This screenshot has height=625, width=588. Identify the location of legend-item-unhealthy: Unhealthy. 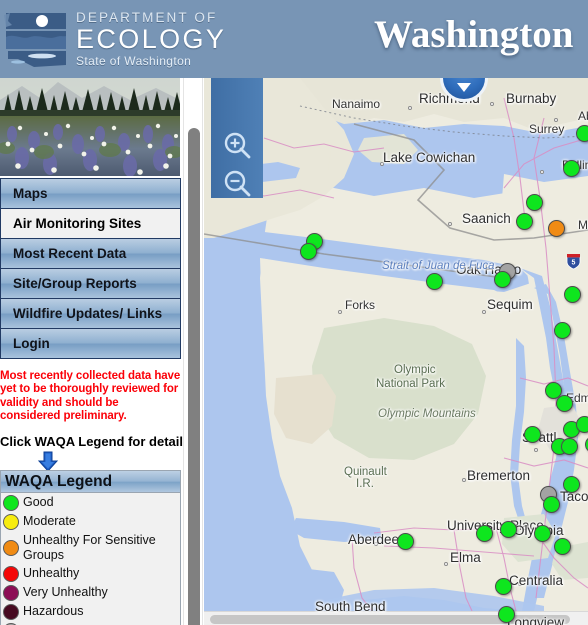
(90, 573).